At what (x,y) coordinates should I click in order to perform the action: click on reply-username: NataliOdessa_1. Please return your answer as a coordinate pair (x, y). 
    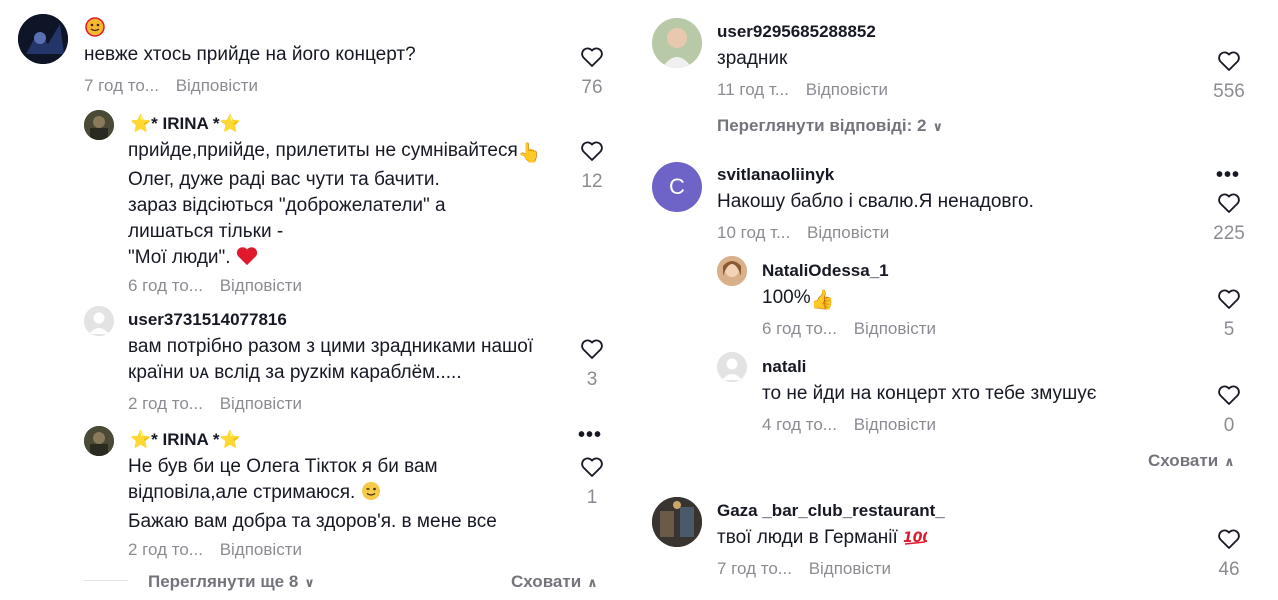
    Looking at the image, I should click on (825, 271).